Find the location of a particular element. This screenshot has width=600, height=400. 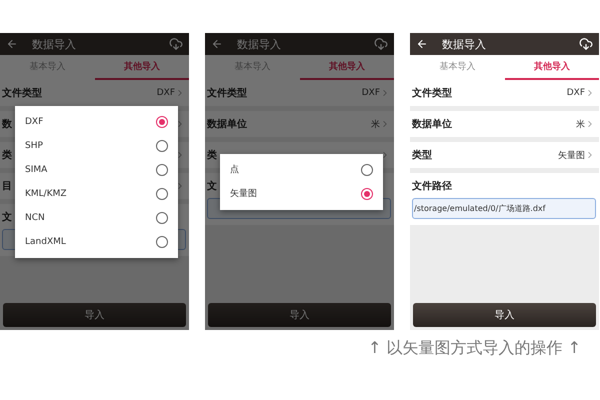

caption: ↑ 以矢量图方式导入的操作 ↑ is located at coordinates (474, 348).